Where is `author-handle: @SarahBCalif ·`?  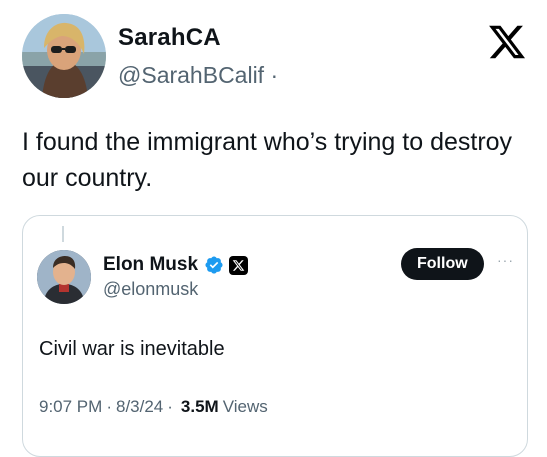
author-handle: @SarahBCalif · is located at coordinates (198, 75).